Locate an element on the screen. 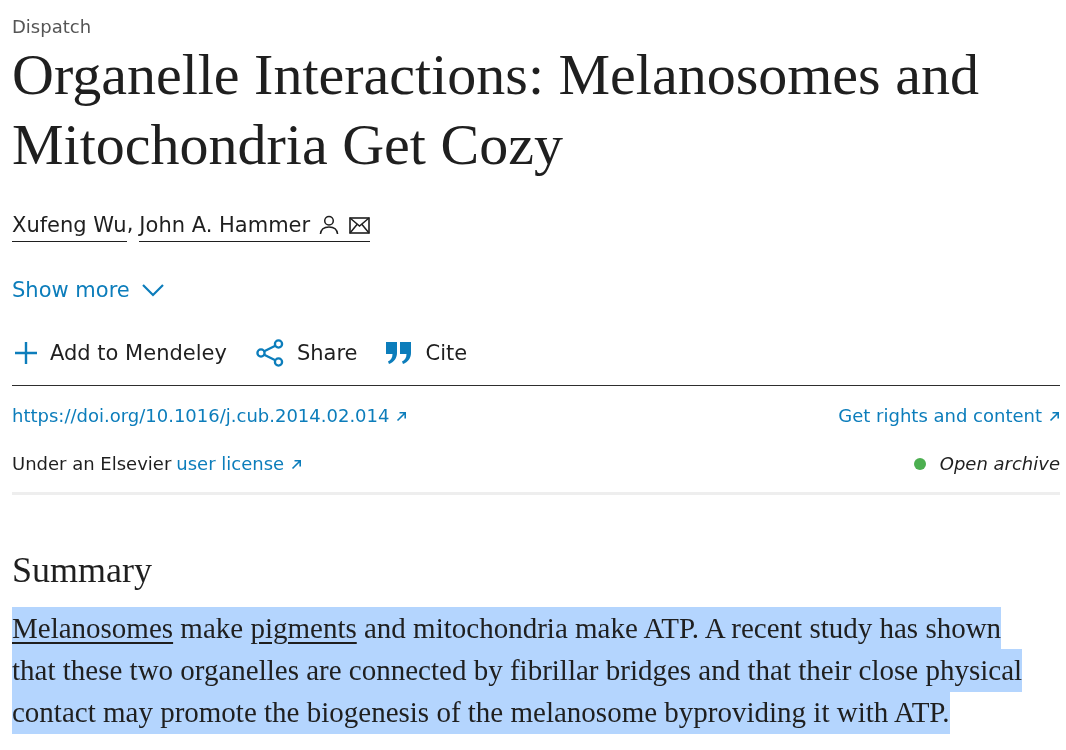  text-link: Melanosomes is located at coordinates (93, 628).